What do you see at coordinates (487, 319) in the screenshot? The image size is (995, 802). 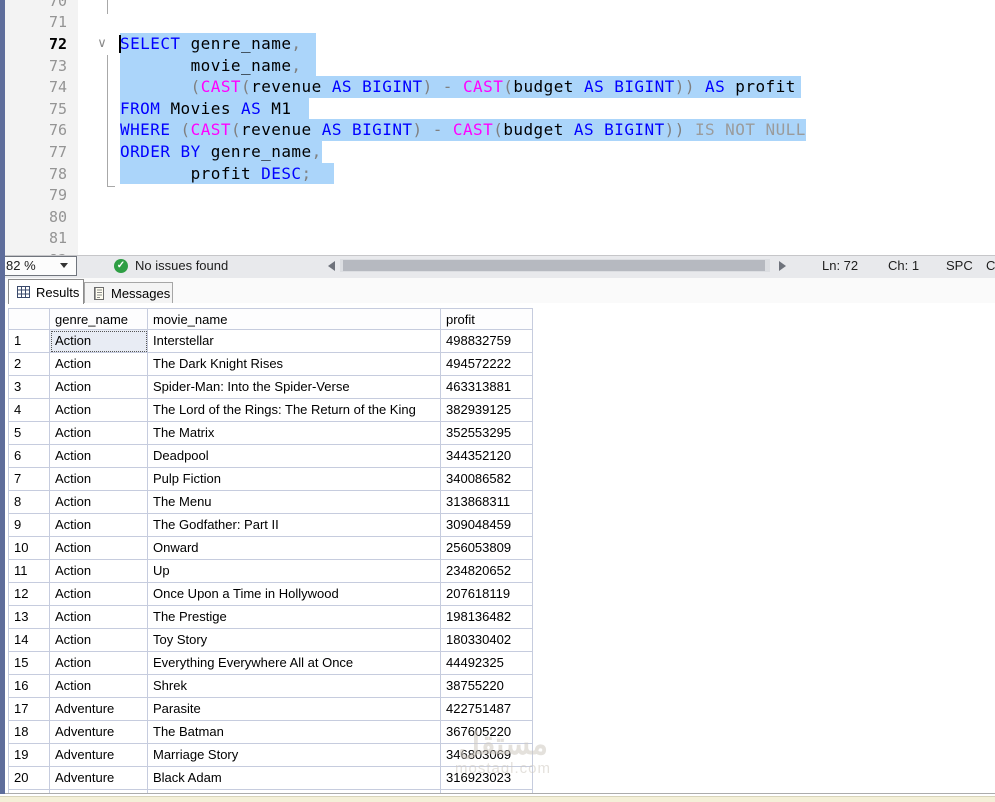 I see `grid-header-cell: profit` at bounding box center [487, 319].